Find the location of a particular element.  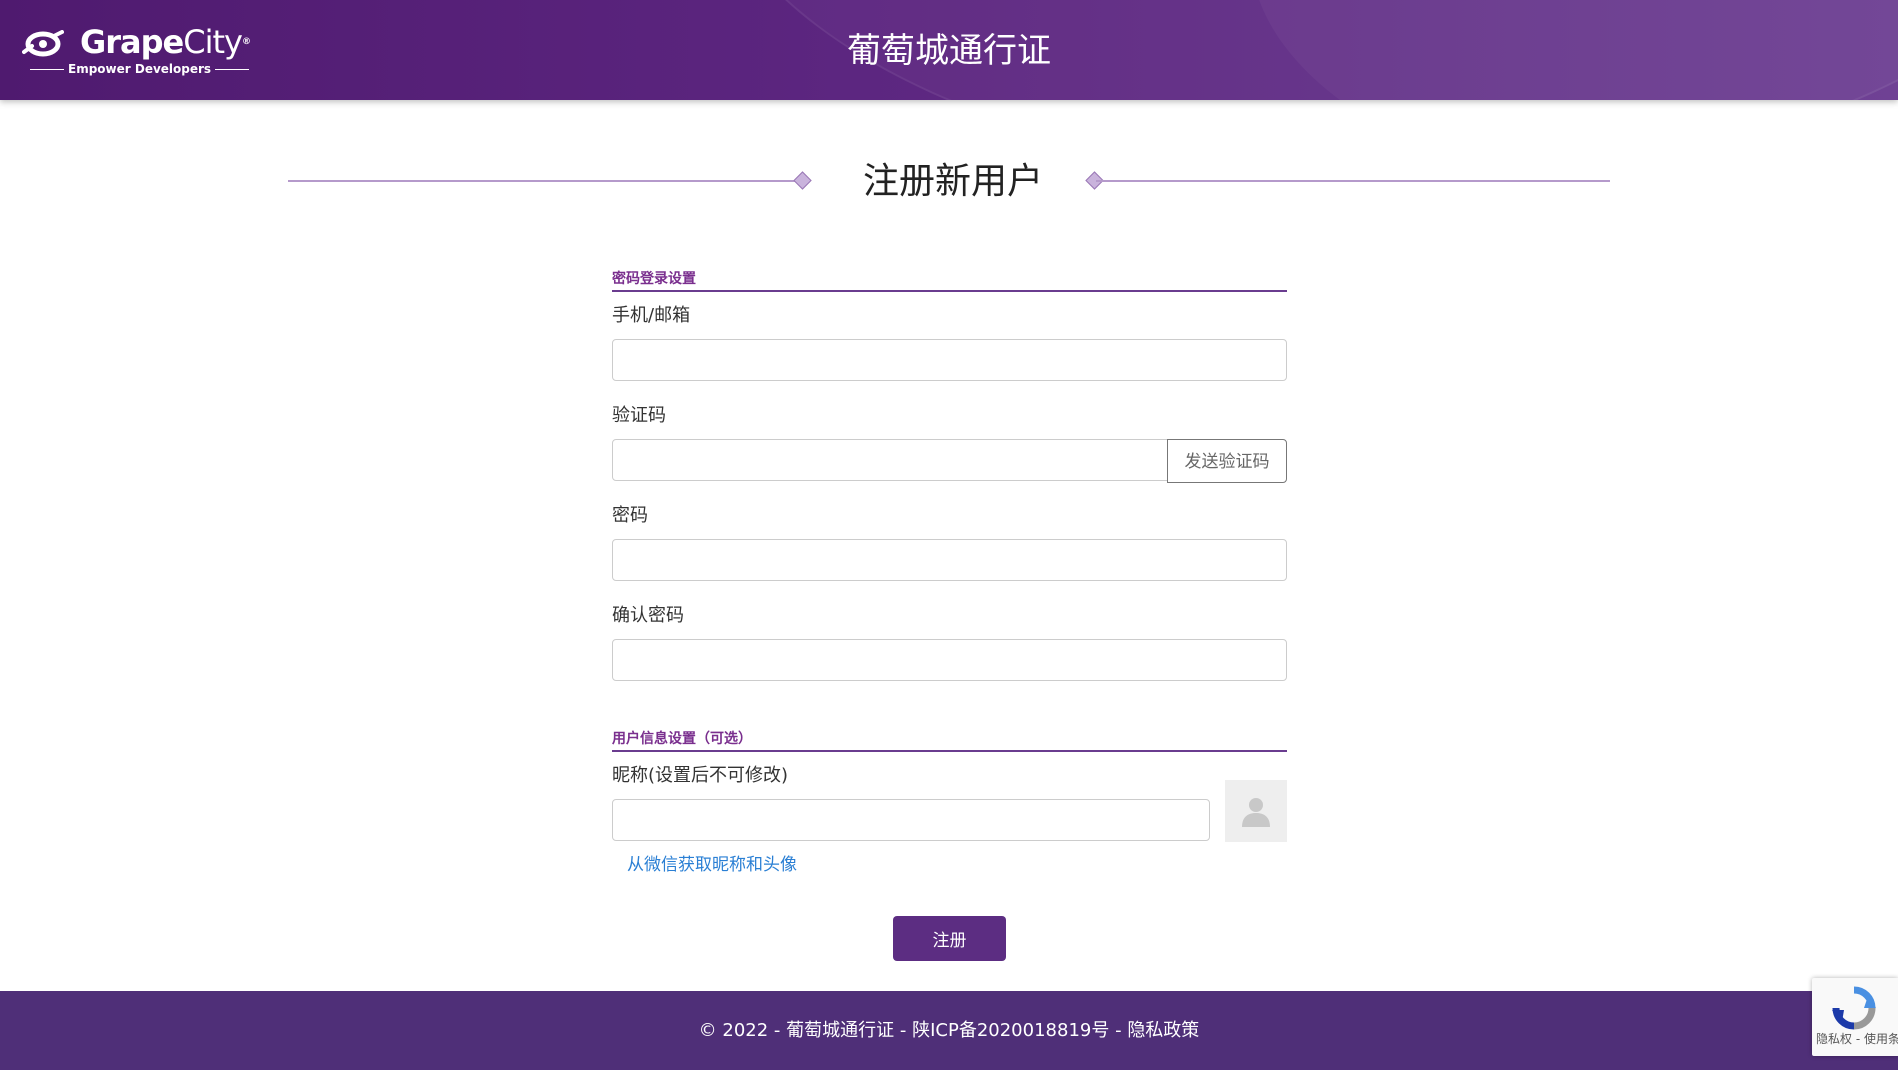

avatar is located at coordinates (1256, 811).